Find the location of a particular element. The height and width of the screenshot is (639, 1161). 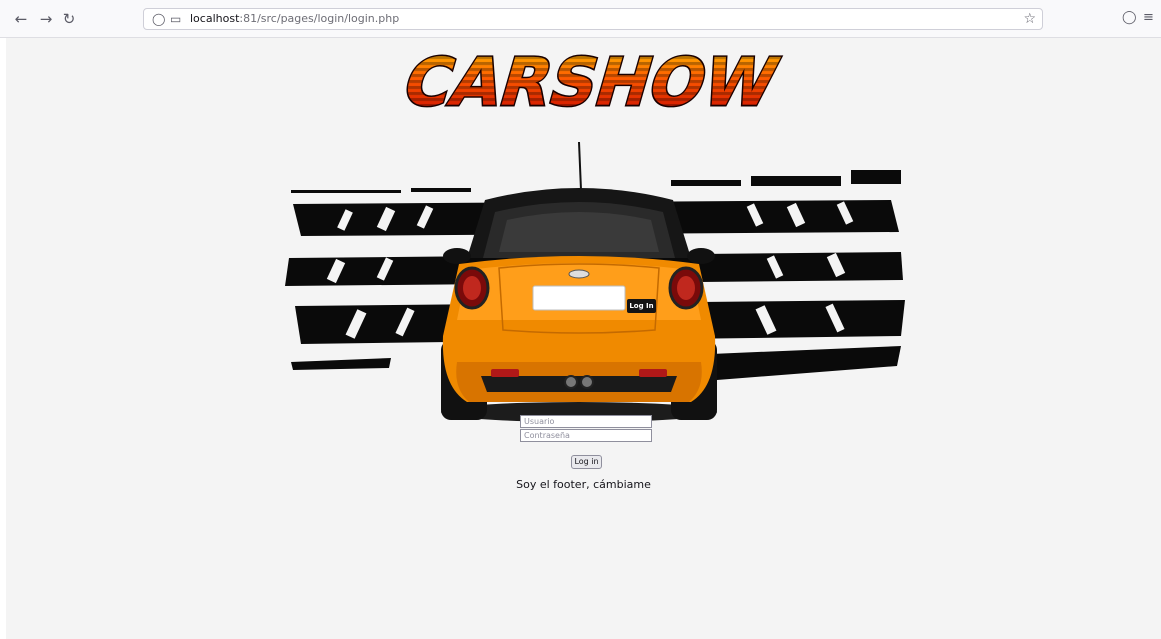

plate-login-button: Log In is located at coordinates (641, 306).